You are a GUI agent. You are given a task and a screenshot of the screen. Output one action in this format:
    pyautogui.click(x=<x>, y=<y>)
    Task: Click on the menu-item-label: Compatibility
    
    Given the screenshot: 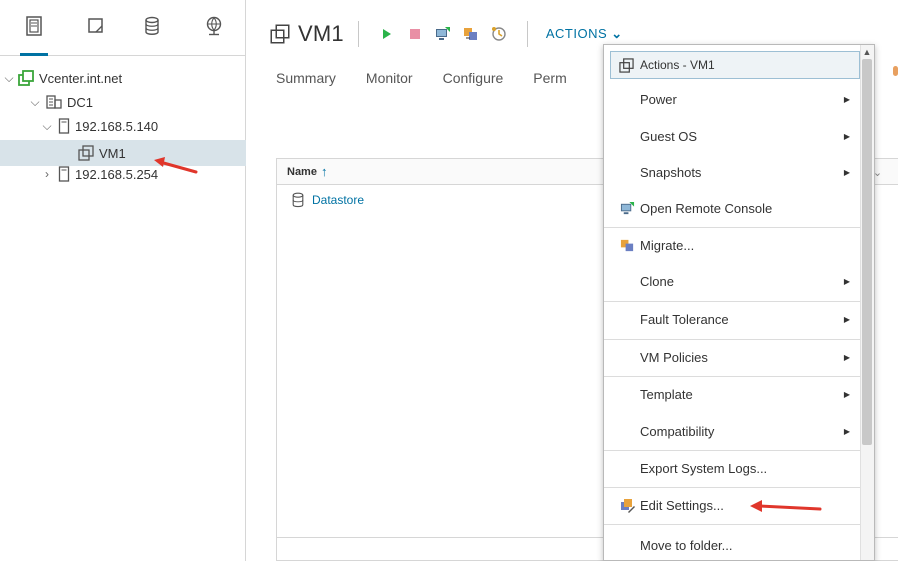 What is the action you would take?
    pyautogui.click(x=677, y=431)
    